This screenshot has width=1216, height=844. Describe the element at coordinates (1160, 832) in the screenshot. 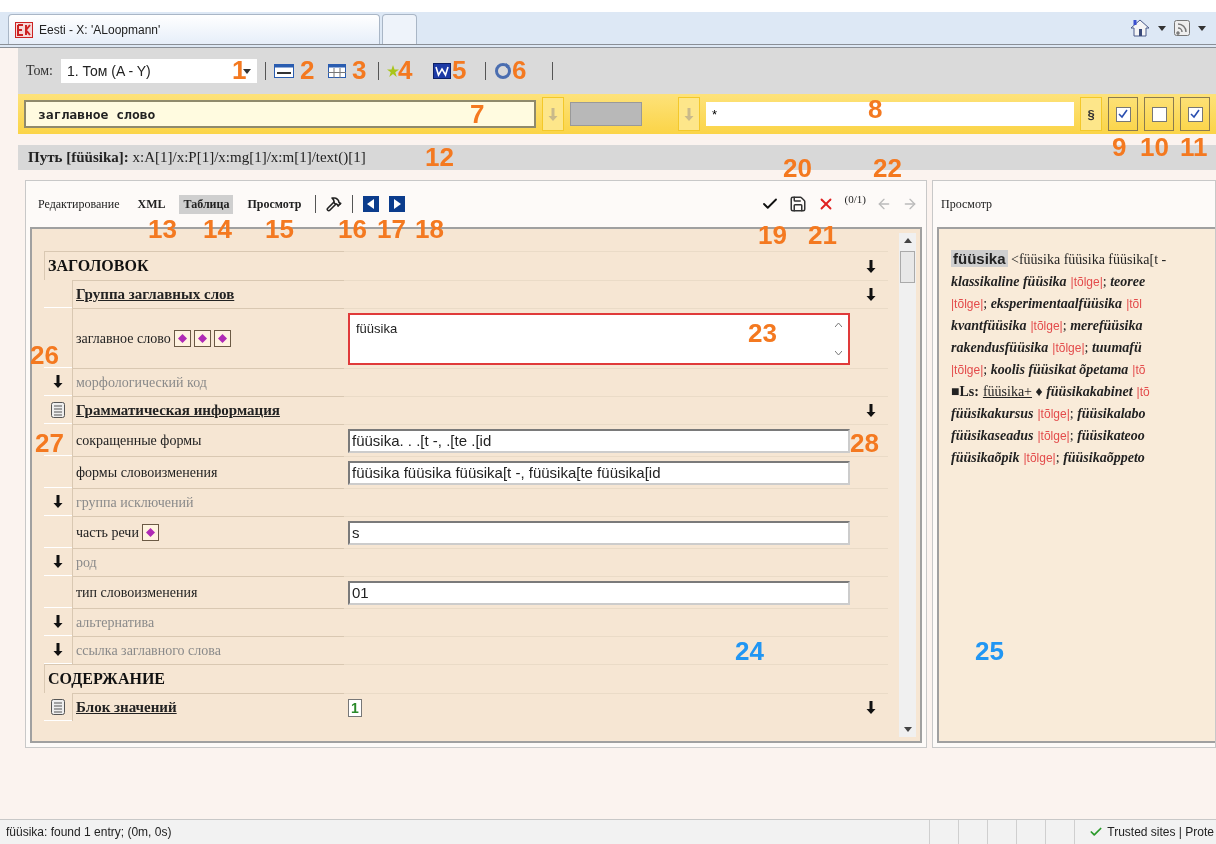

I see `security-zone: Trusted sites | Prote` at that location.